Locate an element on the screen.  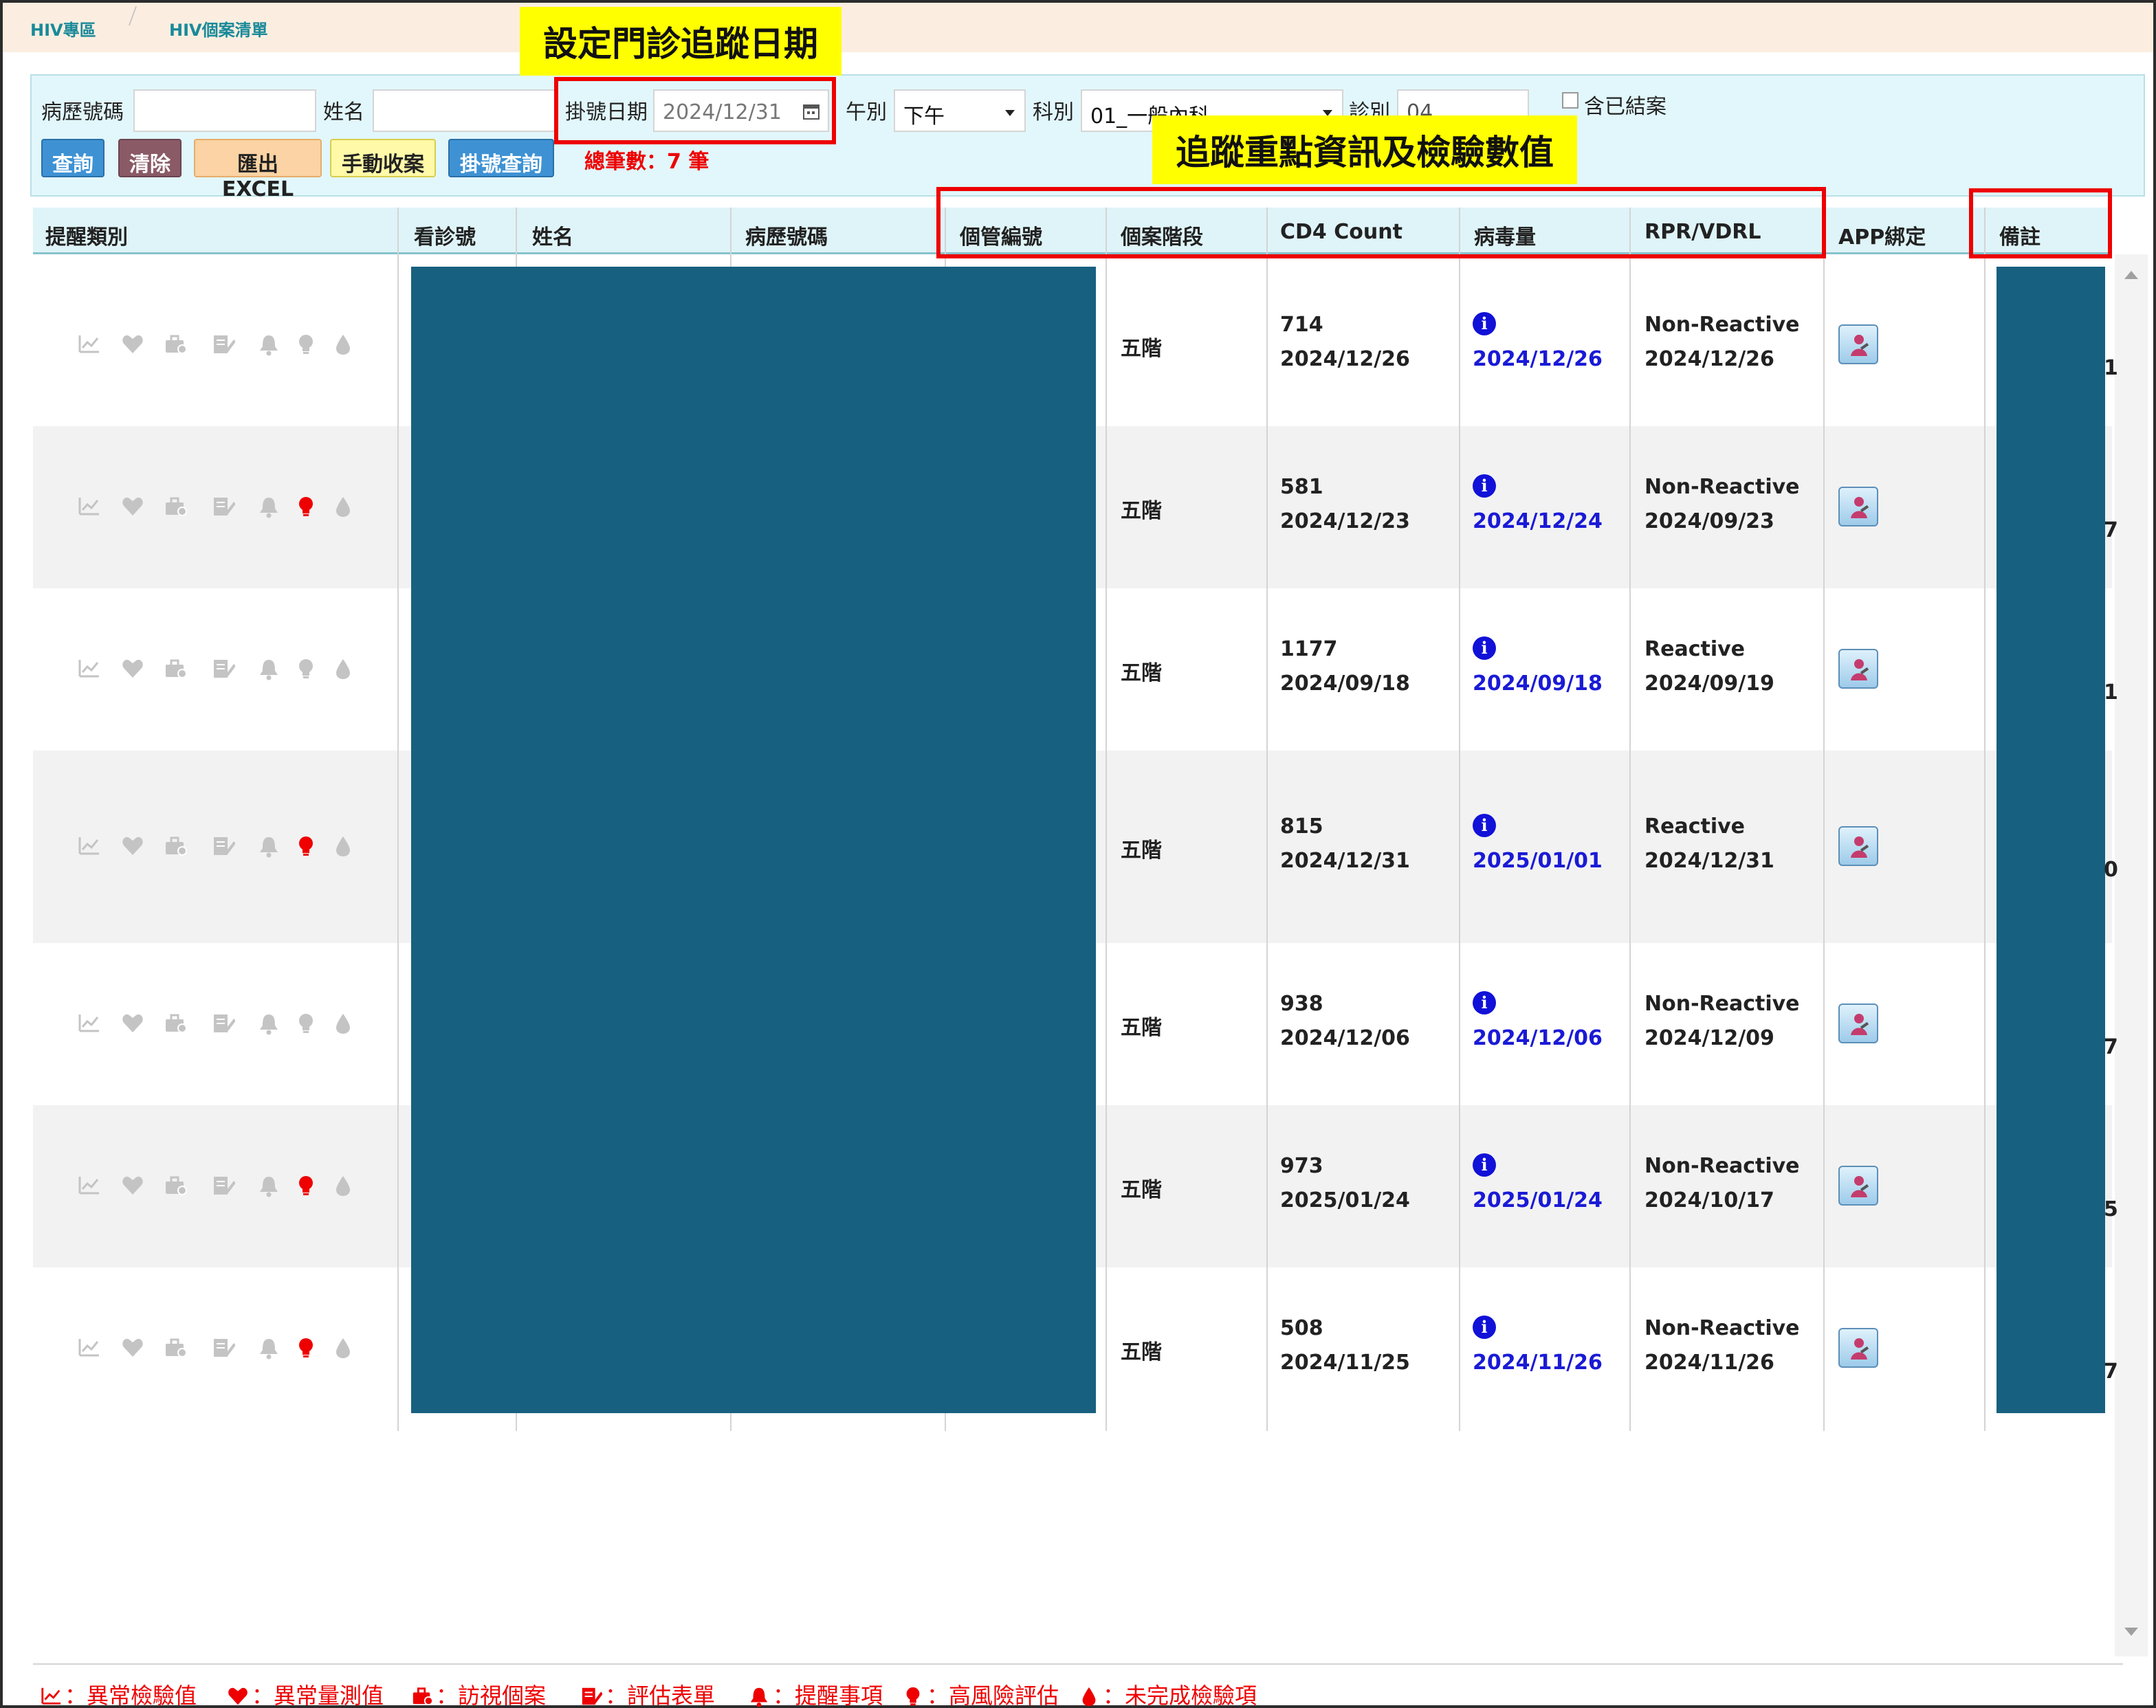
include-closed-checkbox is located at coordinates (1570, 100).